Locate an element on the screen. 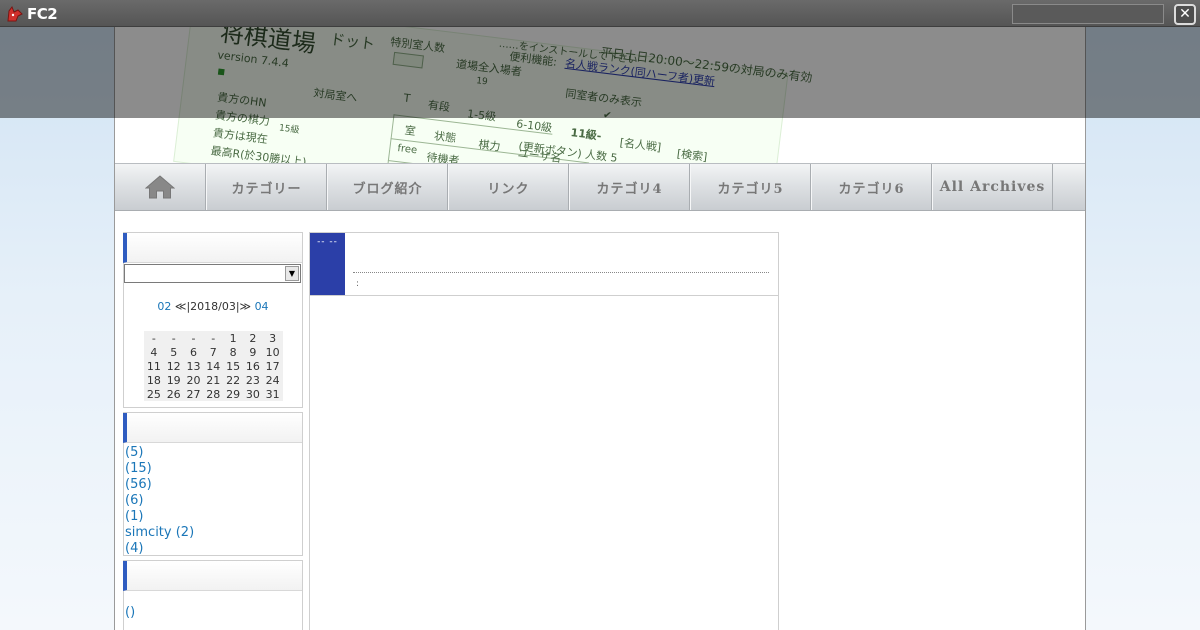  category-link: (15) is located at coordinates (213, 469).